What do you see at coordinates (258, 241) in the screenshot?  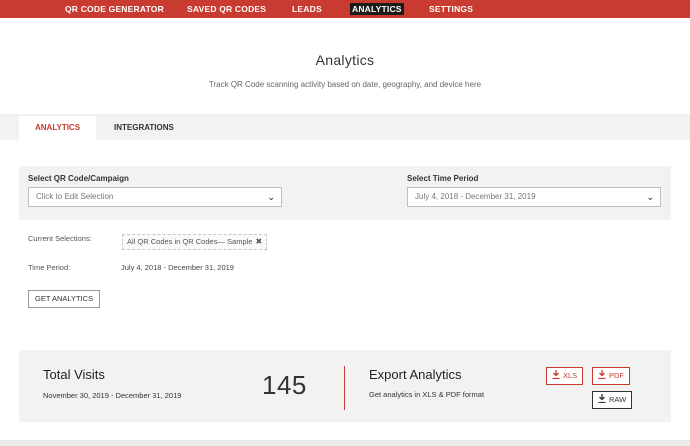 I see `close-icon: ✖` at bounding box center [258, 241].